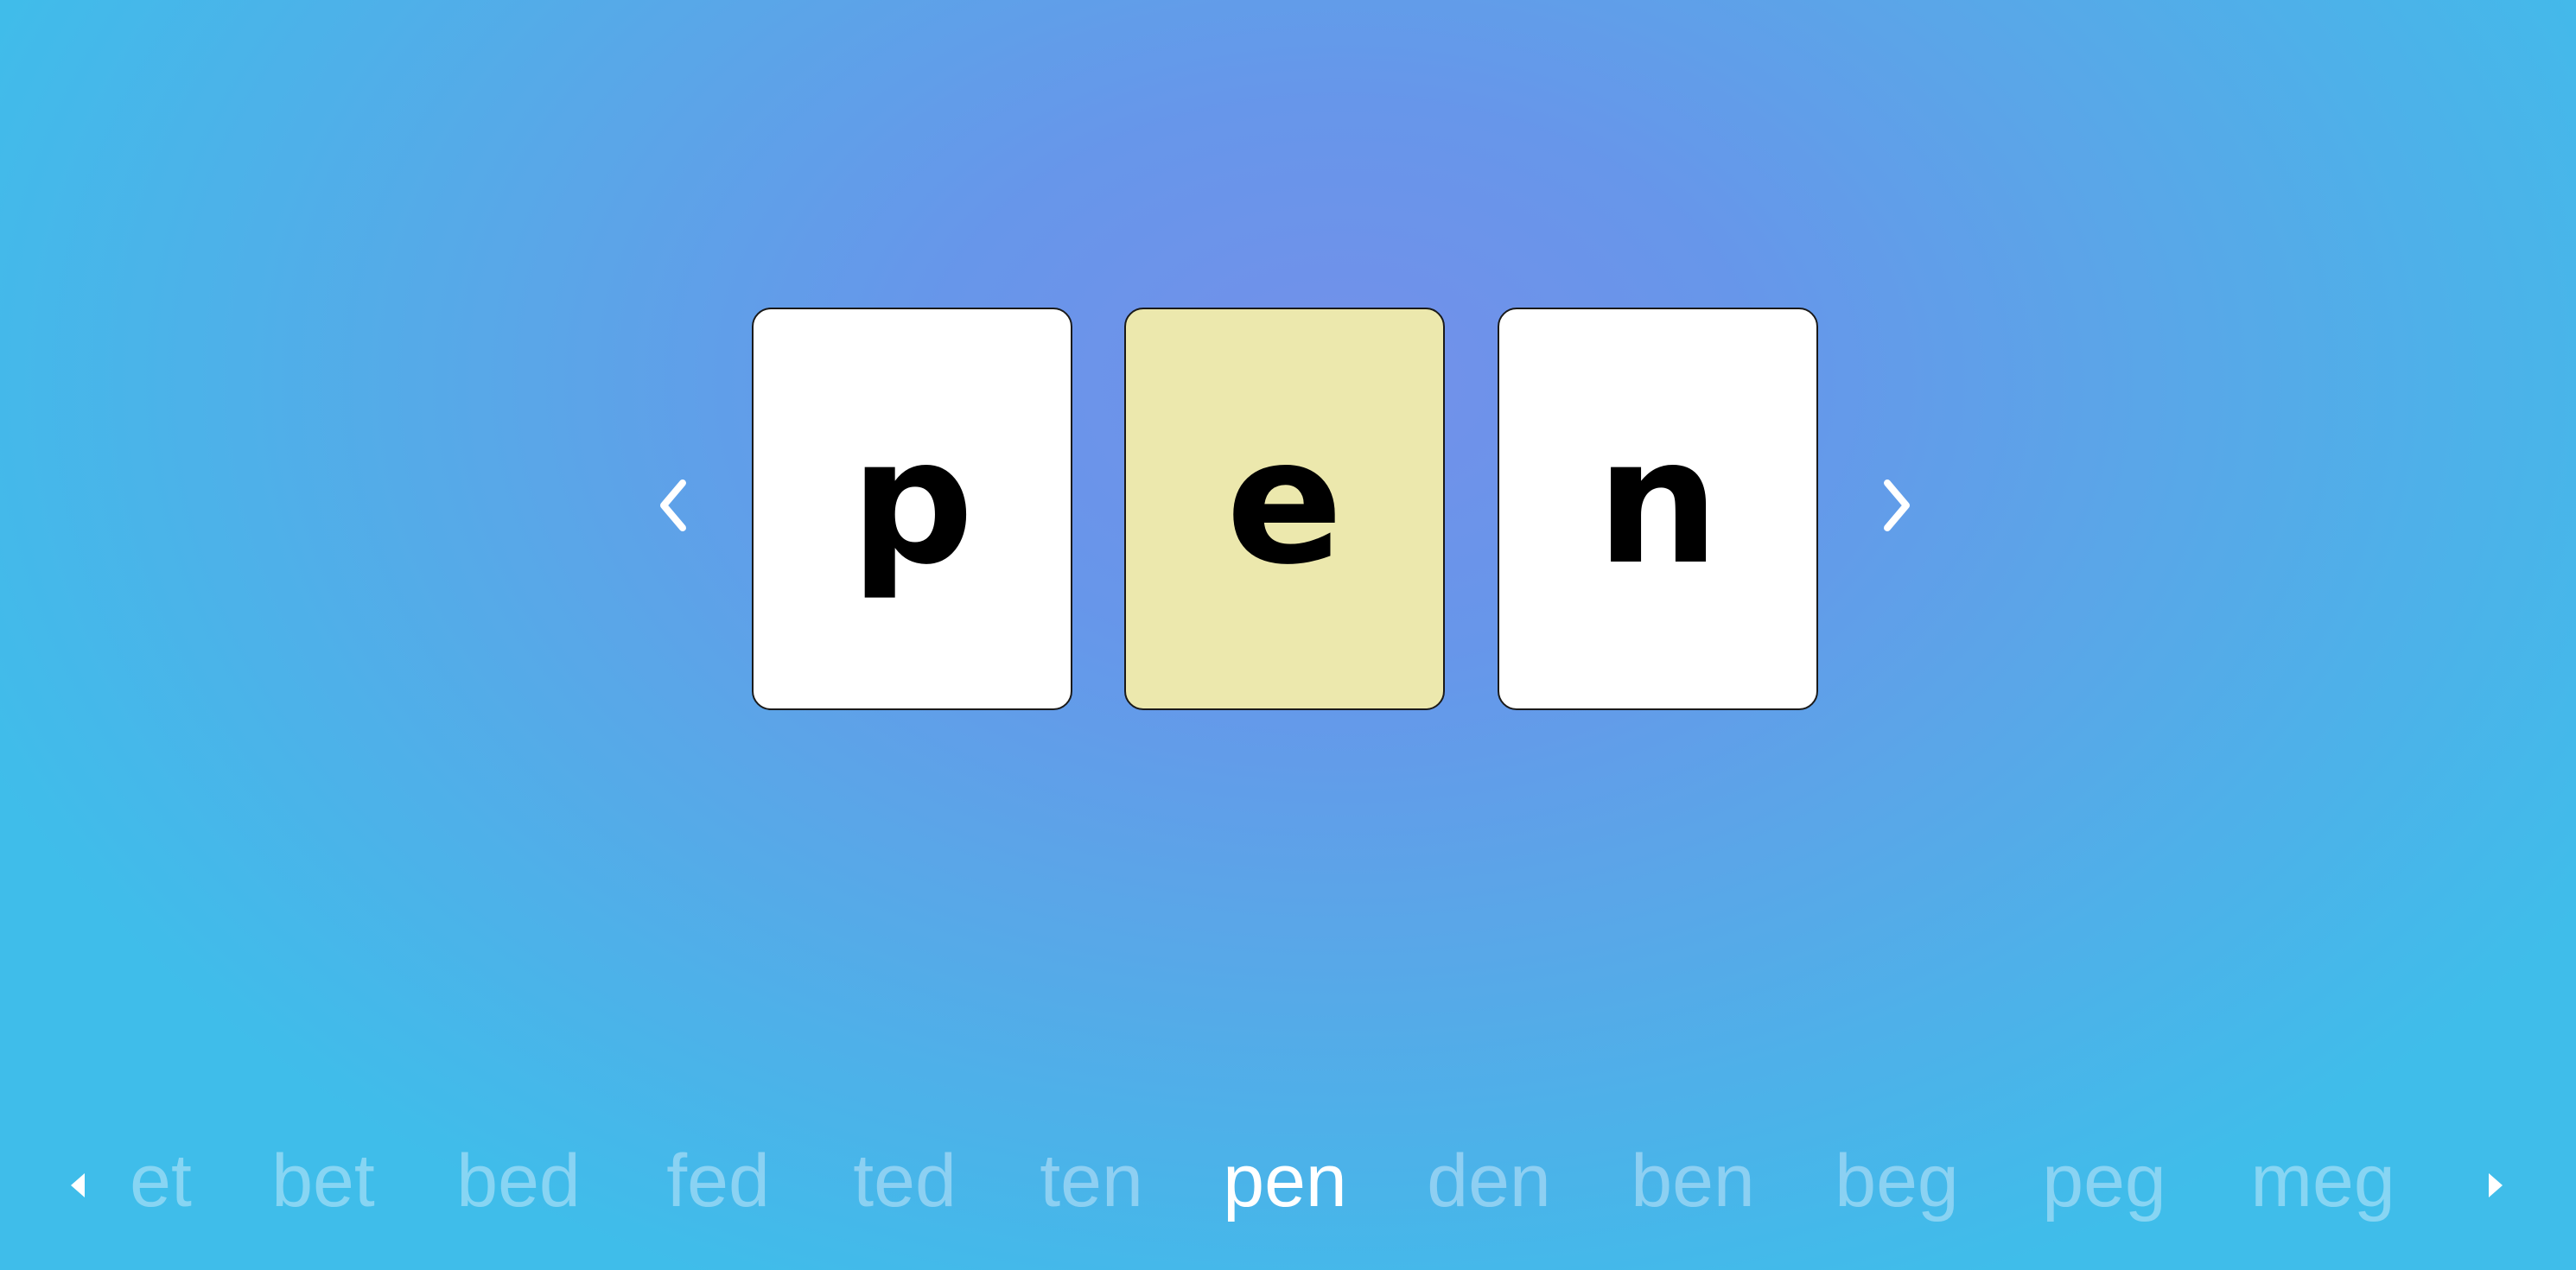 Image resolution: width=2576 pixels, height=1270 pixels. I want to click on chevron-right-icon, so click(1897, 505).